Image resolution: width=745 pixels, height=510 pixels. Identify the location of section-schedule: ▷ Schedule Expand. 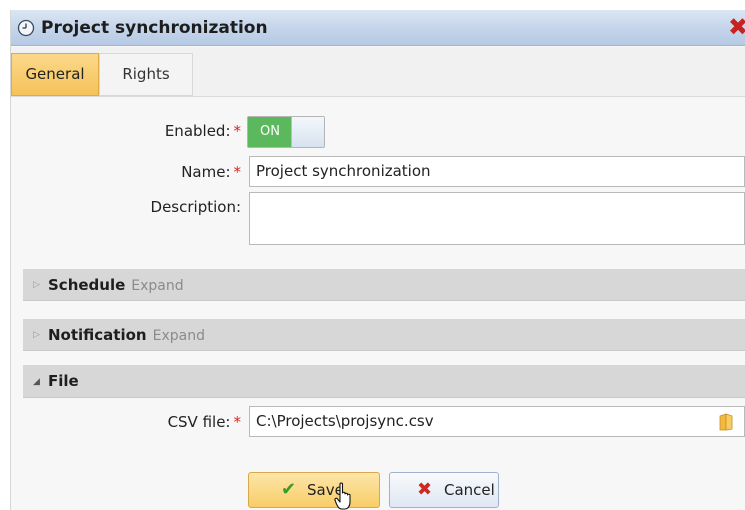
(384, 285).